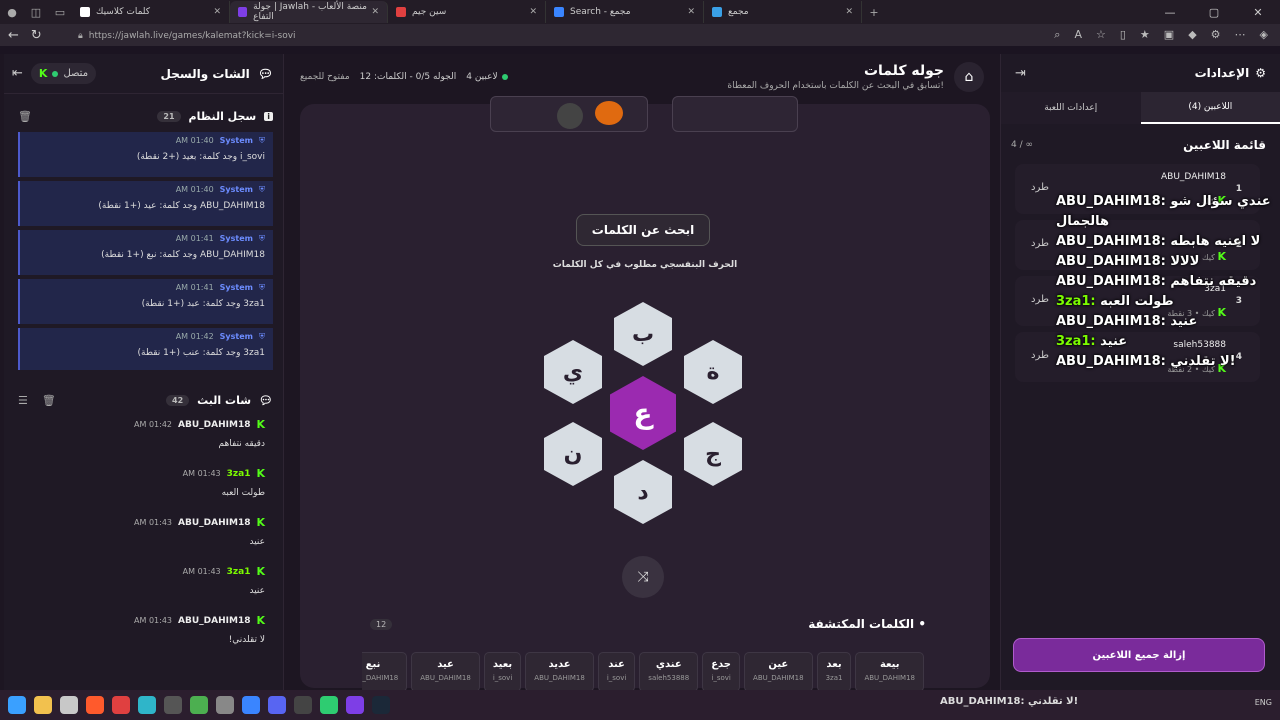 This screenshot has height=720, width=1280. I want to click on log-time: 01:42 AM, so click(194, 336).